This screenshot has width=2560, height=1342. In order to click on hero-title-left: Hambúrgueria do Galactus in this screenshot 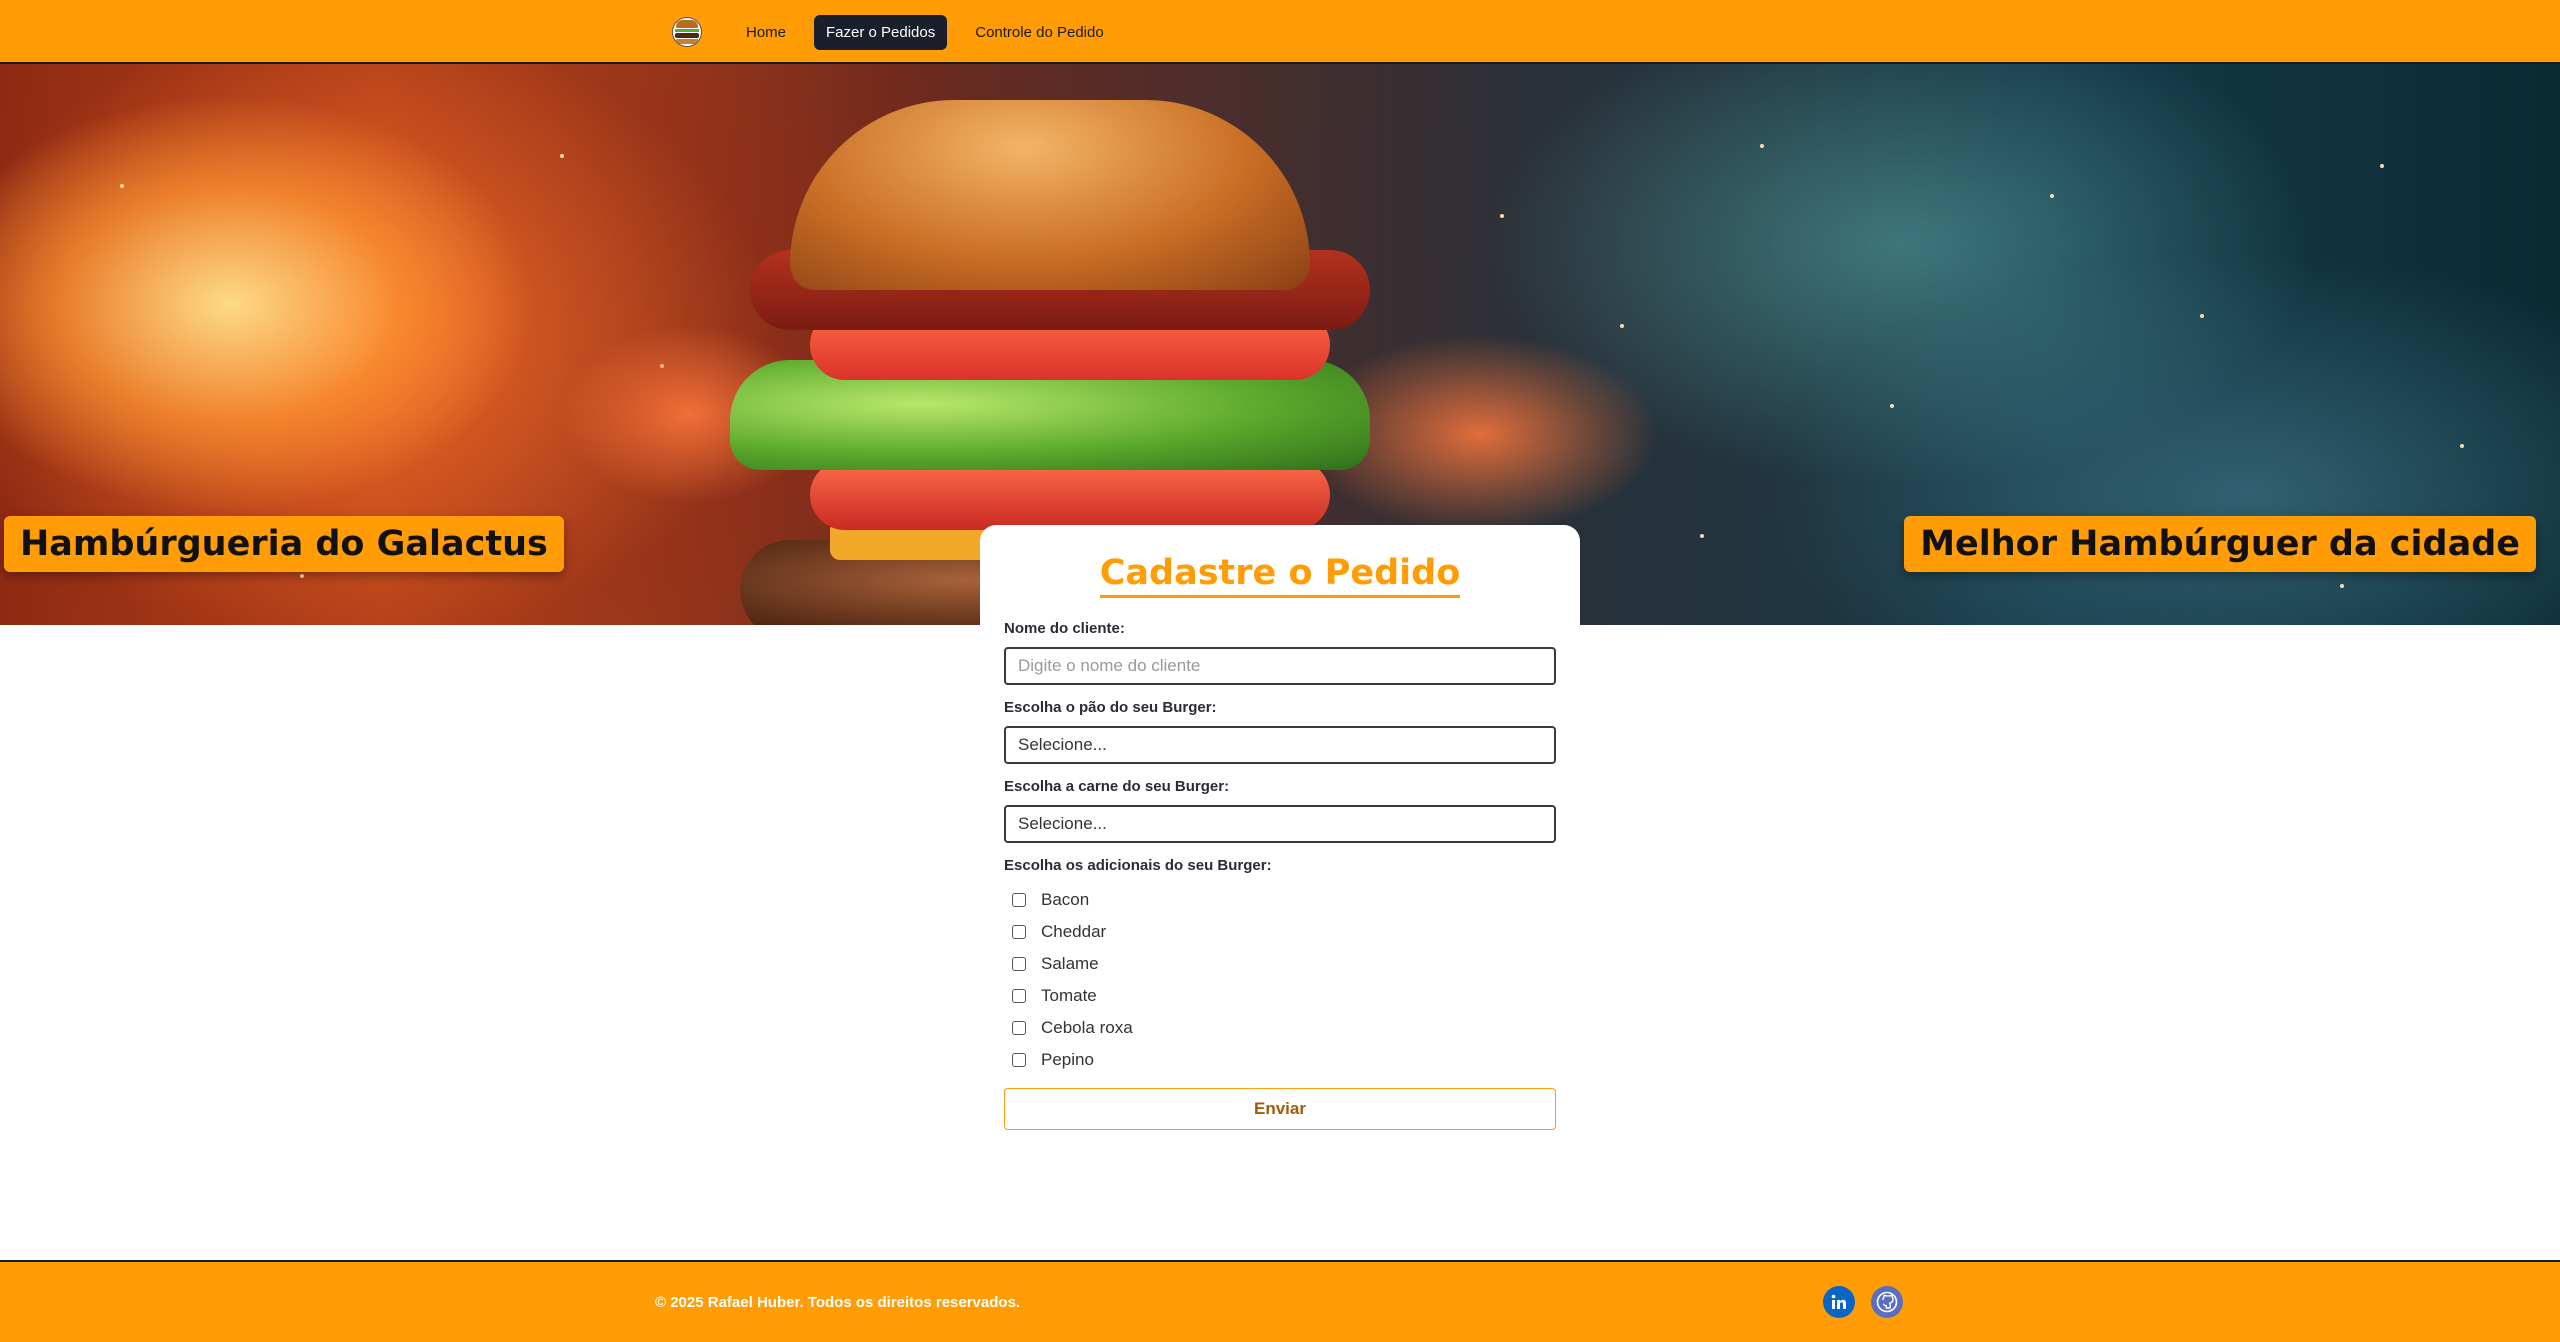, I will do `click(284, 544)`.